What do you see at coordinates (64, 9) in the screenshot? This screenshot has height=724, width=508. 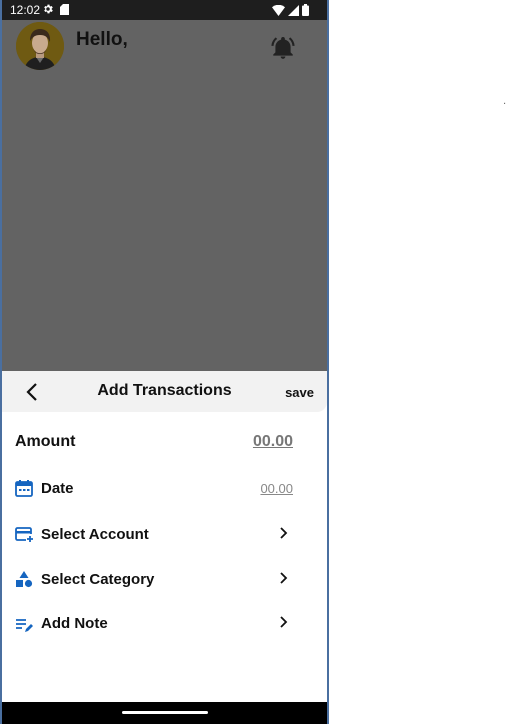 I see `sd-card-icon` at bounding box center [64, 9].